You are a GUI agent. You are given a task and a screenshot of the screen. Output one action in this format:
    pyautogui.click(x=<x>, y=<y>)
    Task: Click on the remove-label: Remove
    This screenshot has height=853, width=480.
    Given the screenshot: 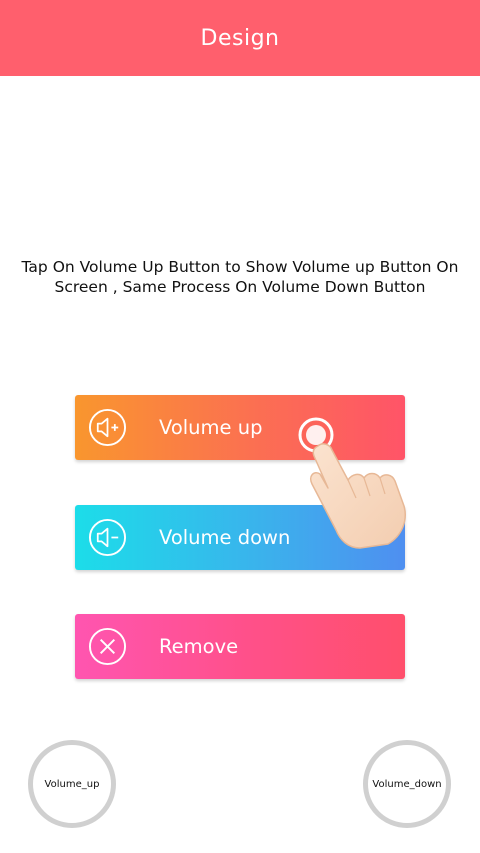 What is the action you would take?
    pyautogui.click(x=199, y=646)
    